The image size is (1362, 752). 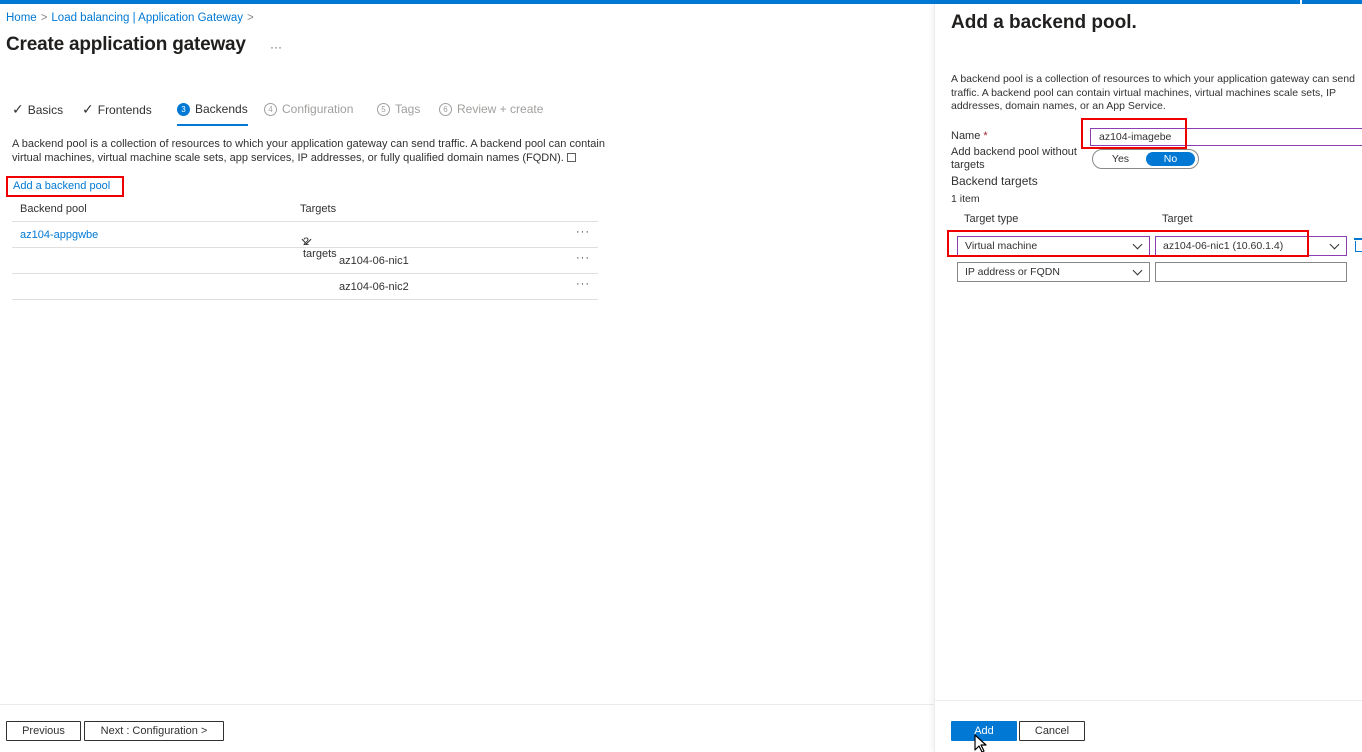 What do you see at coordinates (445, 109) in the screenshot?
I see `step-number-icon: 6` at bounding box center [445, 109].